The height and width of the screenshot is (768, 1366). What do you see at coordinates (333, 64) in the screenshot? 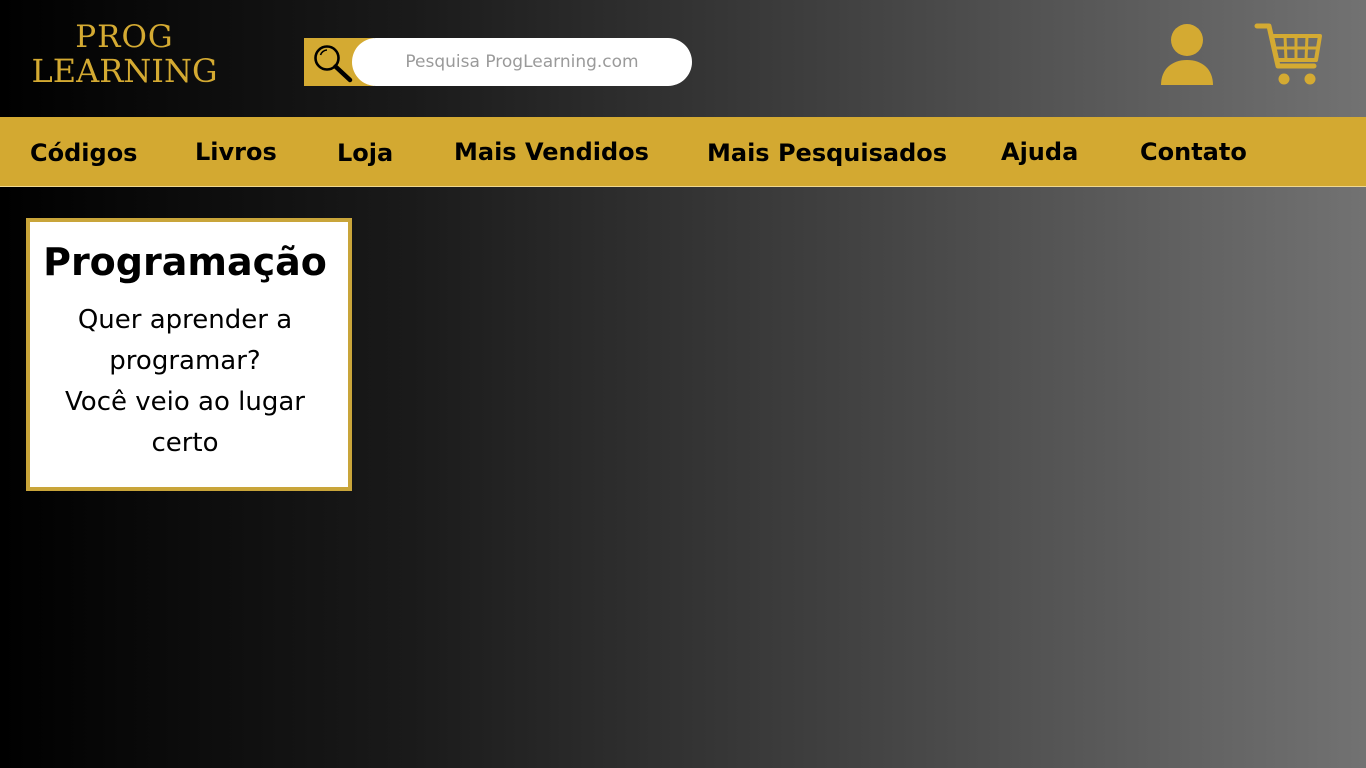
I see `search-icon` at bounding box center [333, 64].